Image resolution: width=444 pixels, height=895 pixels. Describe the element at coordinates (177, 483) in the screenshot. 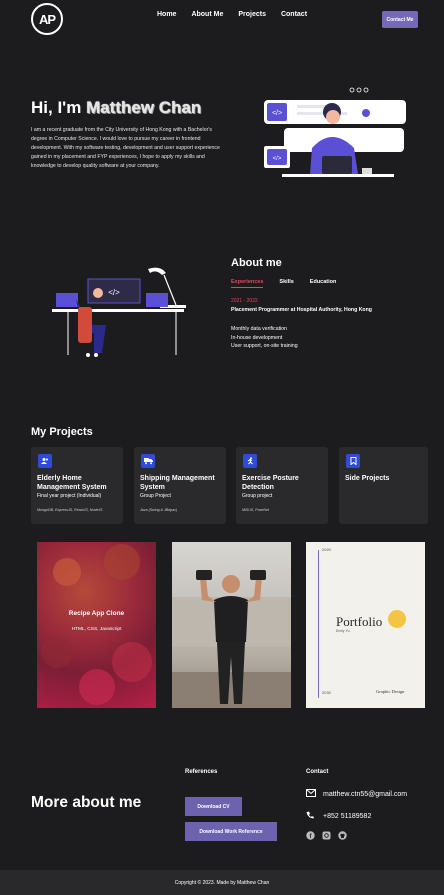

I see `card-title: Shipping Management System` at that location.